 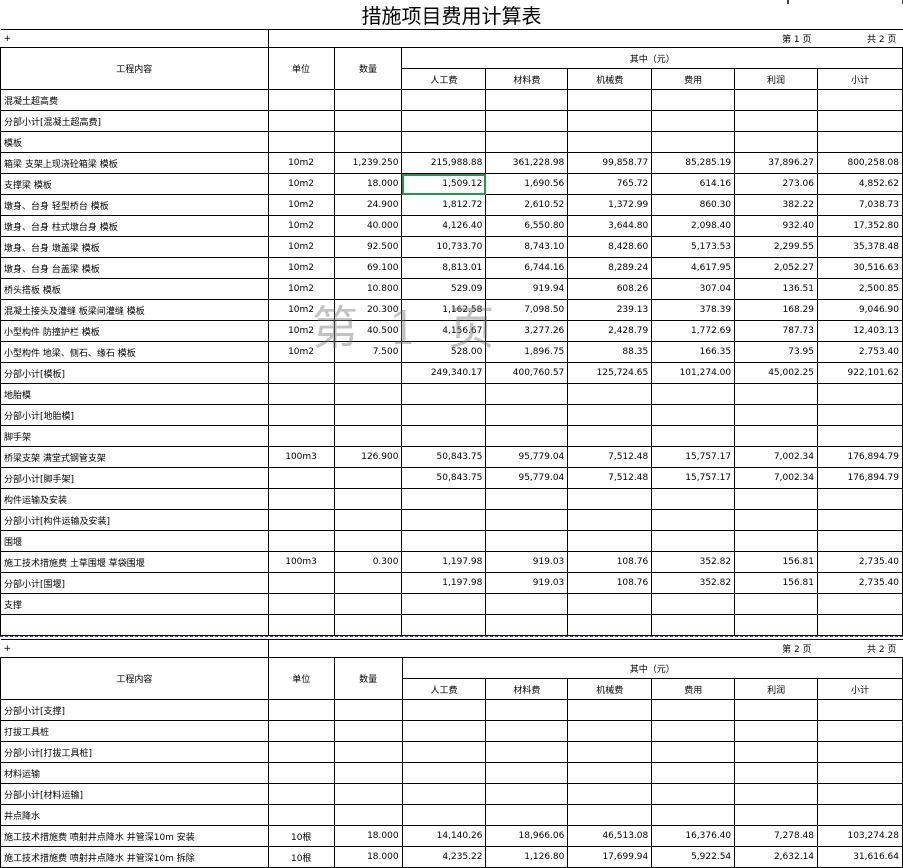 I want to click on cell-material: 1,126.80, so click(x=527, y=857).